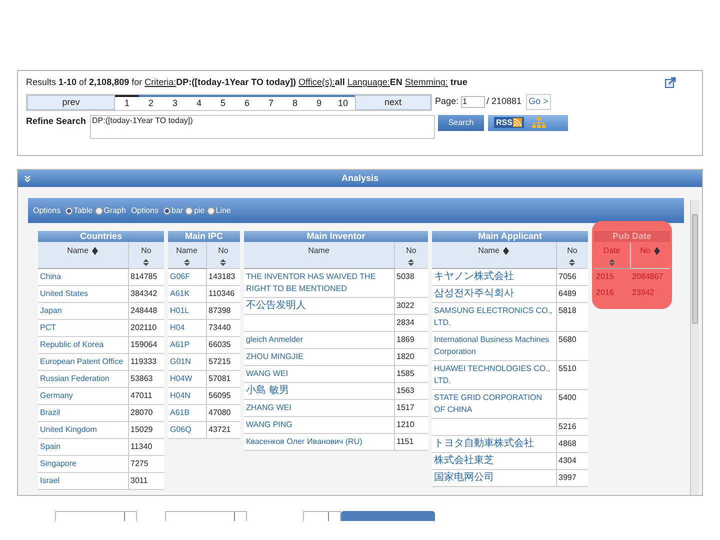 The image size is (720, 540). Describe the element at coordinates (494, 316) in the screenshot. I see `name-link: SAMSUNG ELECTRONICS CO., LTD.` at that location.